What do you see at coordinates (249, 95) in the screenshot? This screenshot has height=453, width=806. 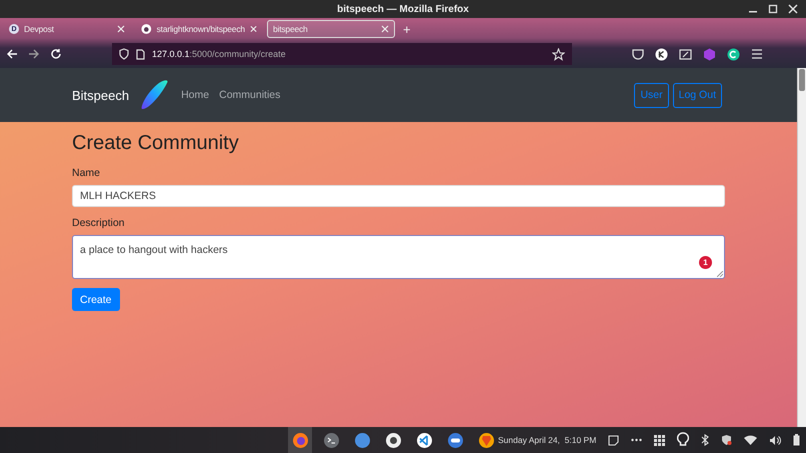 I see `nav-link: Communities` at bounding box center [249, 95].